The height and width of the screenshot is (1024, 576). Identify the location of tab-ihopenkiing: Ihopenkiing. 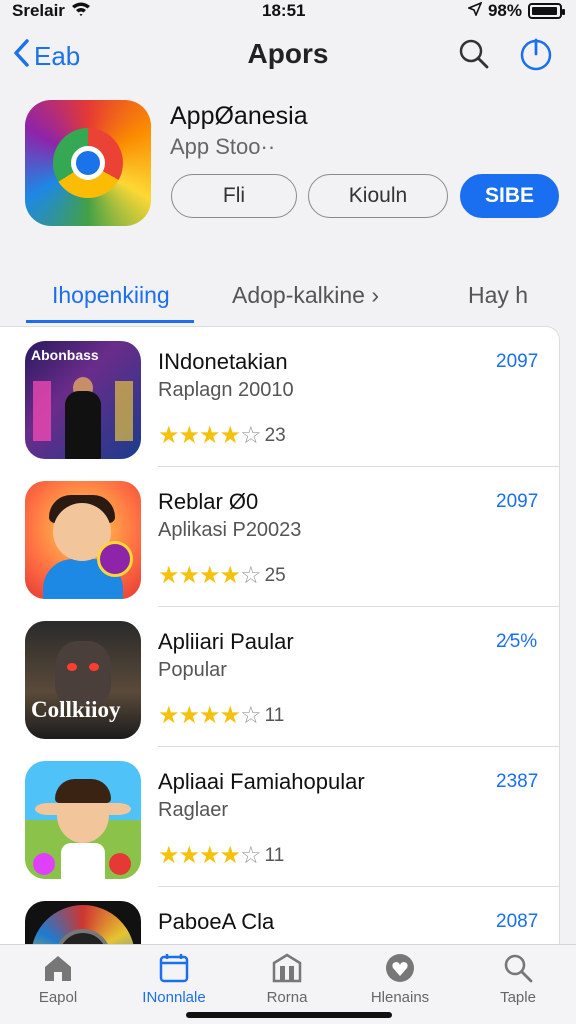
(111, 295).